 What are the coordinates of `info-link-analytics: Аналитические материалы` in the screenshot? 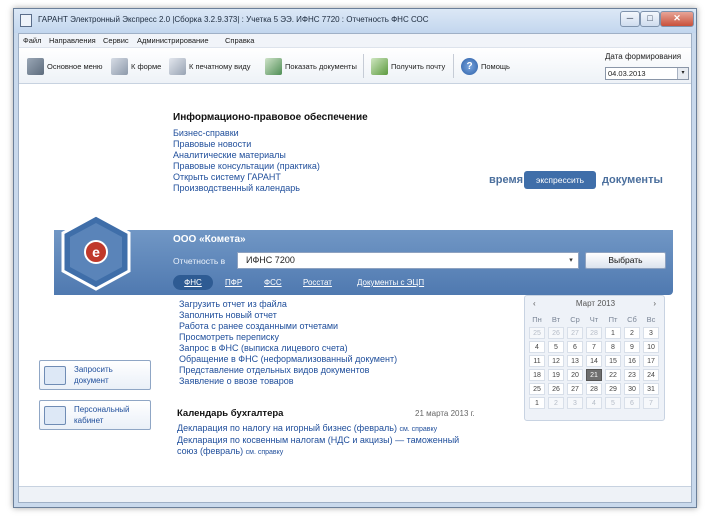 It's located at (229, 155).